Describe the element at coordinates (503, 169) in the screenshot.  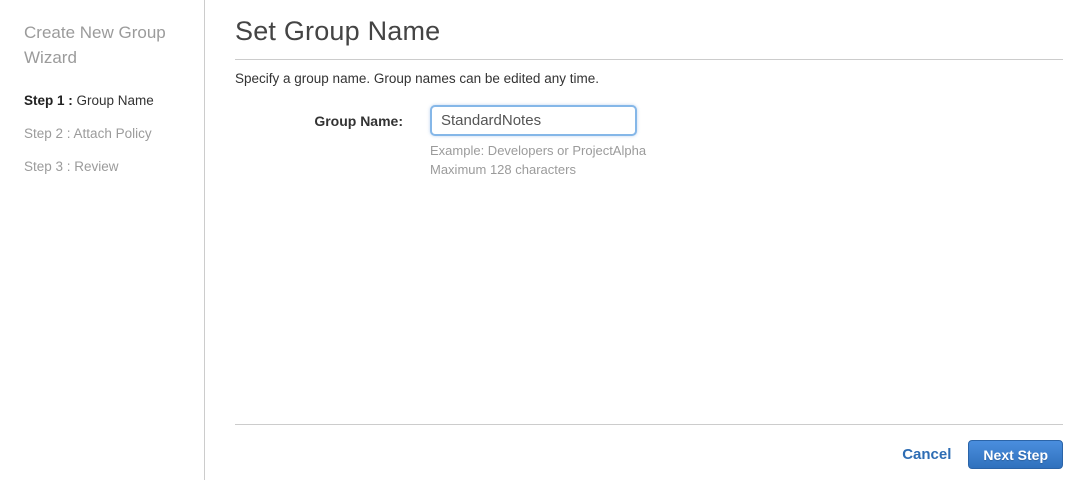
I see `hint-max-characters: Maximum 128 characters` at that location.